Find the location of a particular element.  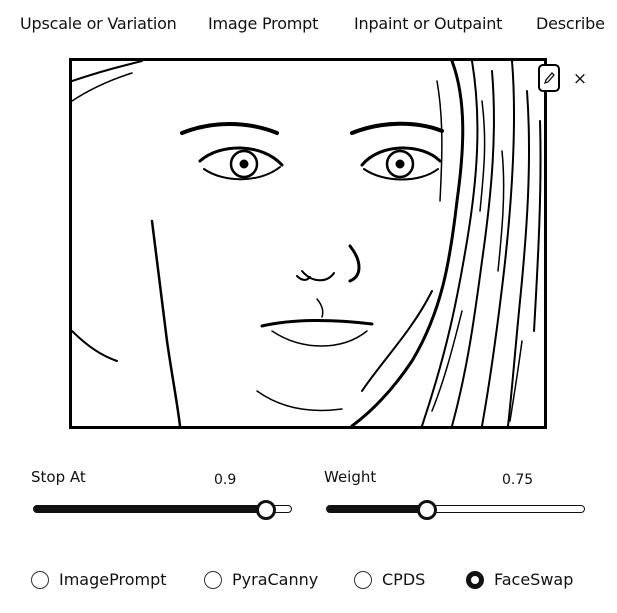

radio-cpds-circle is located at coordinates (363, 579).